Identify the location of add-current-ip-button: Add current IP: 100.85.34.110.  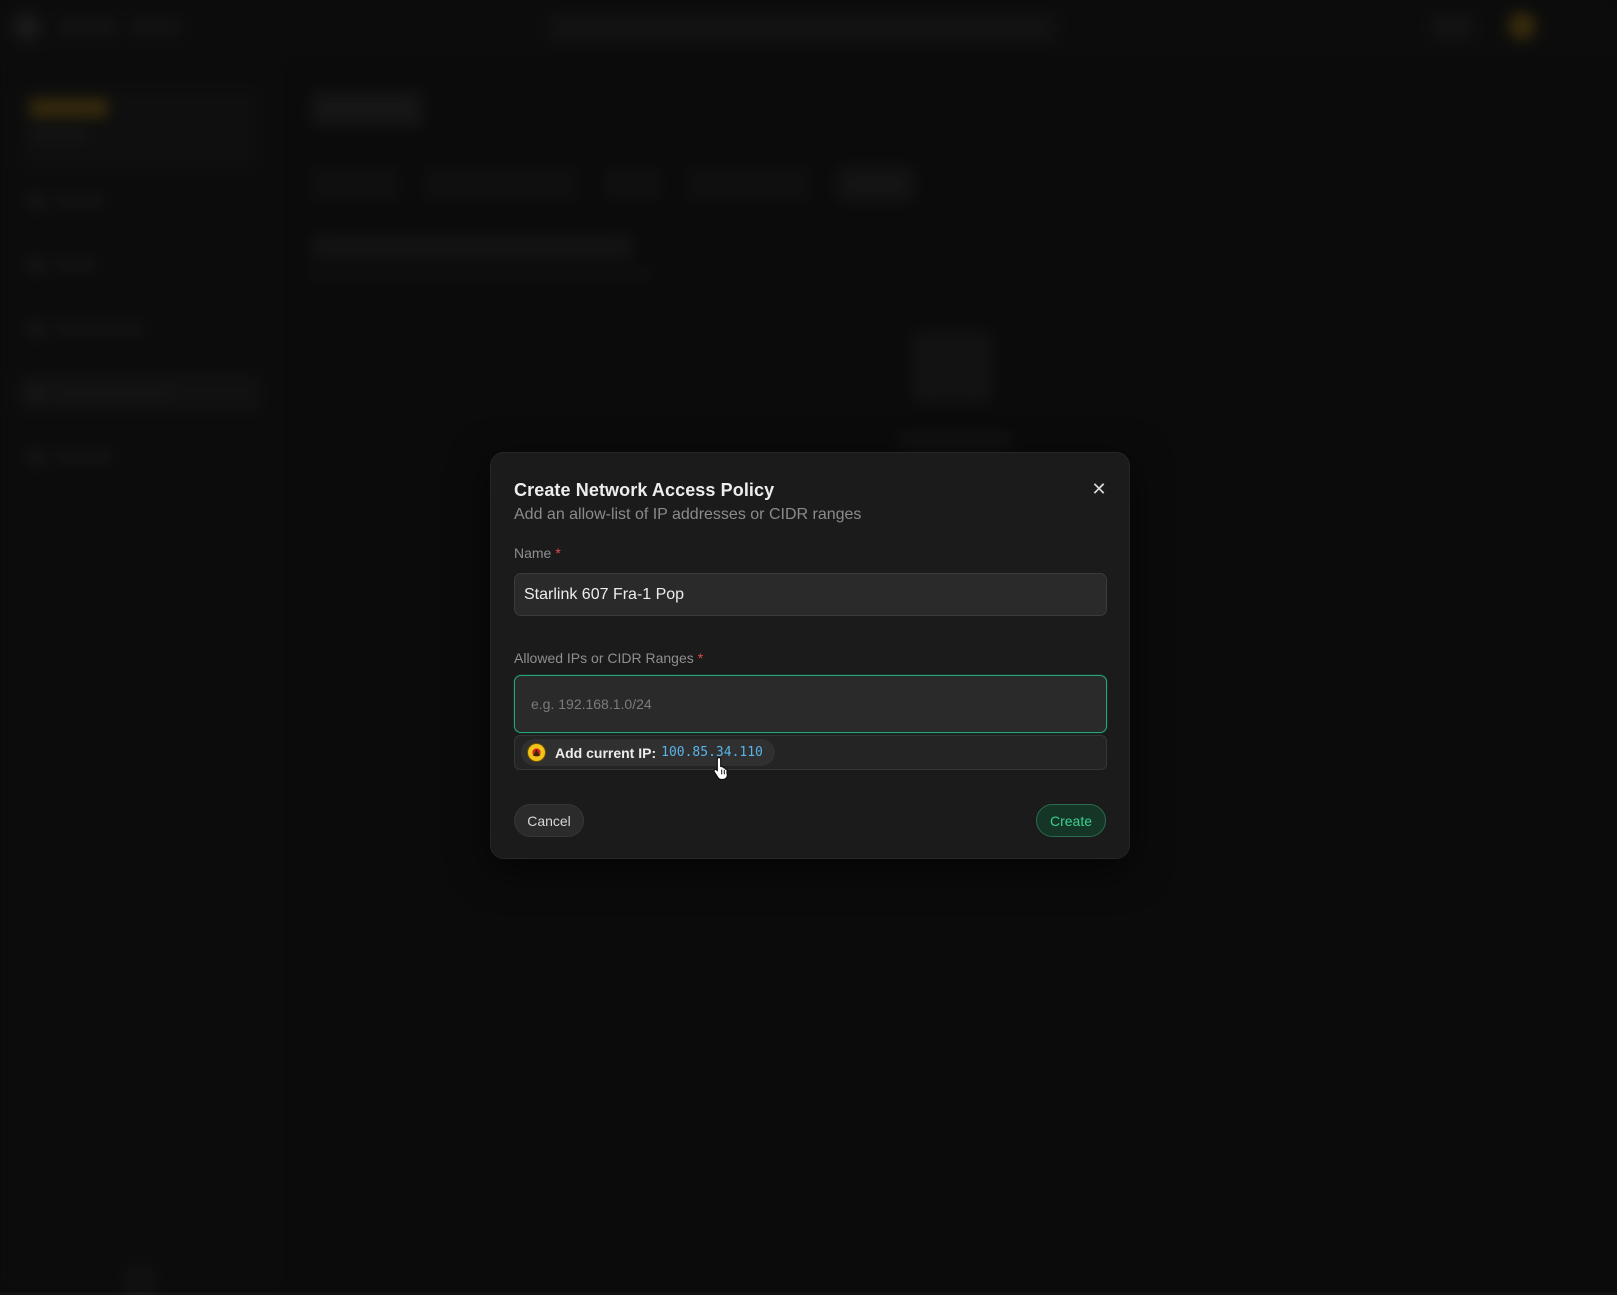
(648, 752).